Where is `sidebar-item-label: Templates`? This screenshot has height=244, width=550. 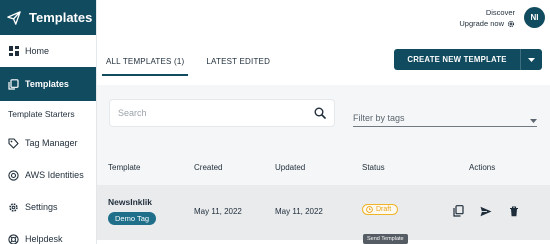 sidebar-item-label: Templates is located at coordinates (47, 84).